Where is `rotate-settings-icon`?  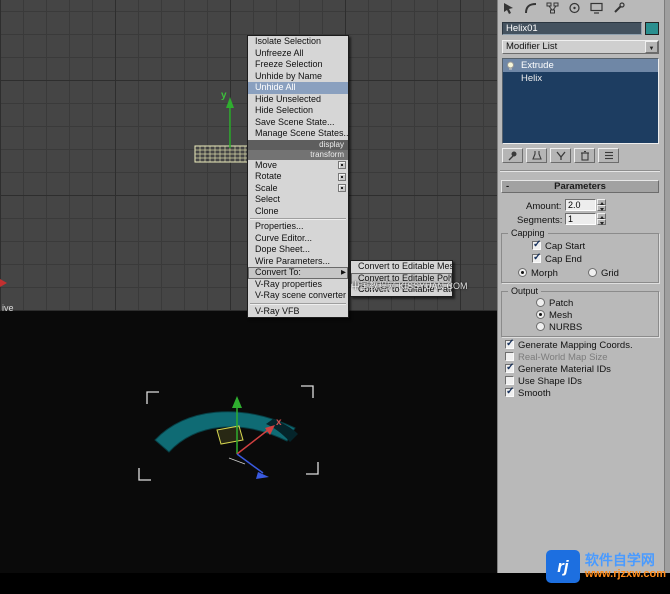
rotate-settings-icon is located at coordinates (342, 176).